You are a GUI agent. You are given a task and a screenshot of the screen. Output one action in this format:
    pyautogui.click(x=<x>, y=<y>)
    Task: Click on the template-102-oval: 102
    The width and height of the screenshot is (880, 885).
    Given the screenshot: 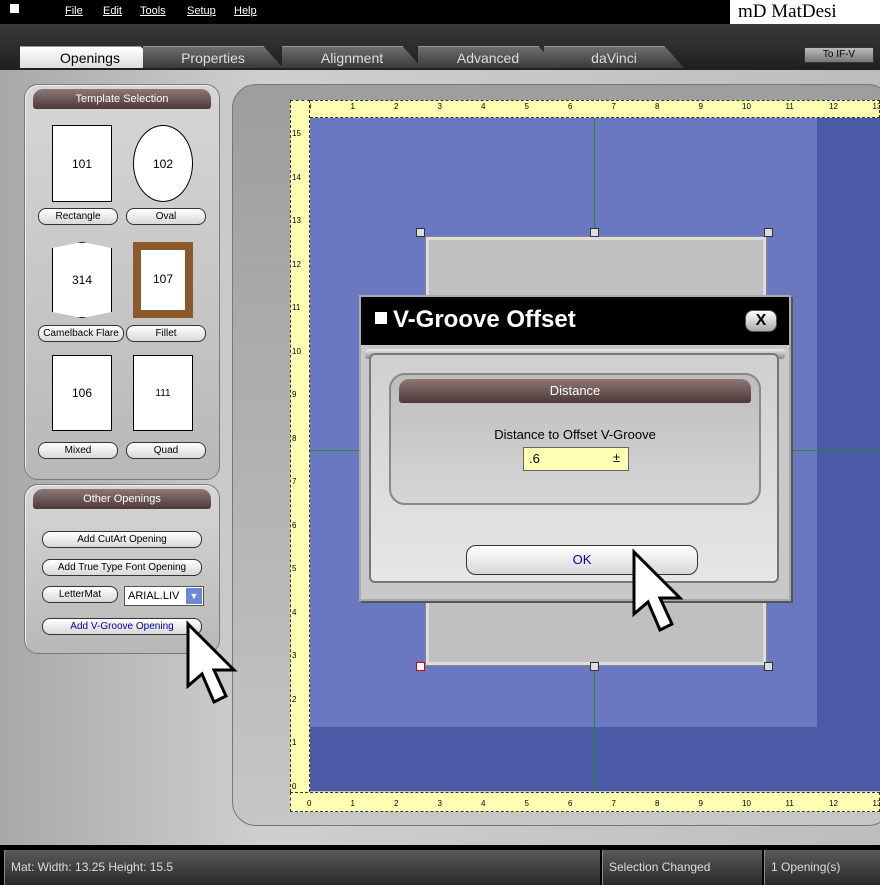 What is the action you would take?
    pyautogui.click(x=163, y=163)
    